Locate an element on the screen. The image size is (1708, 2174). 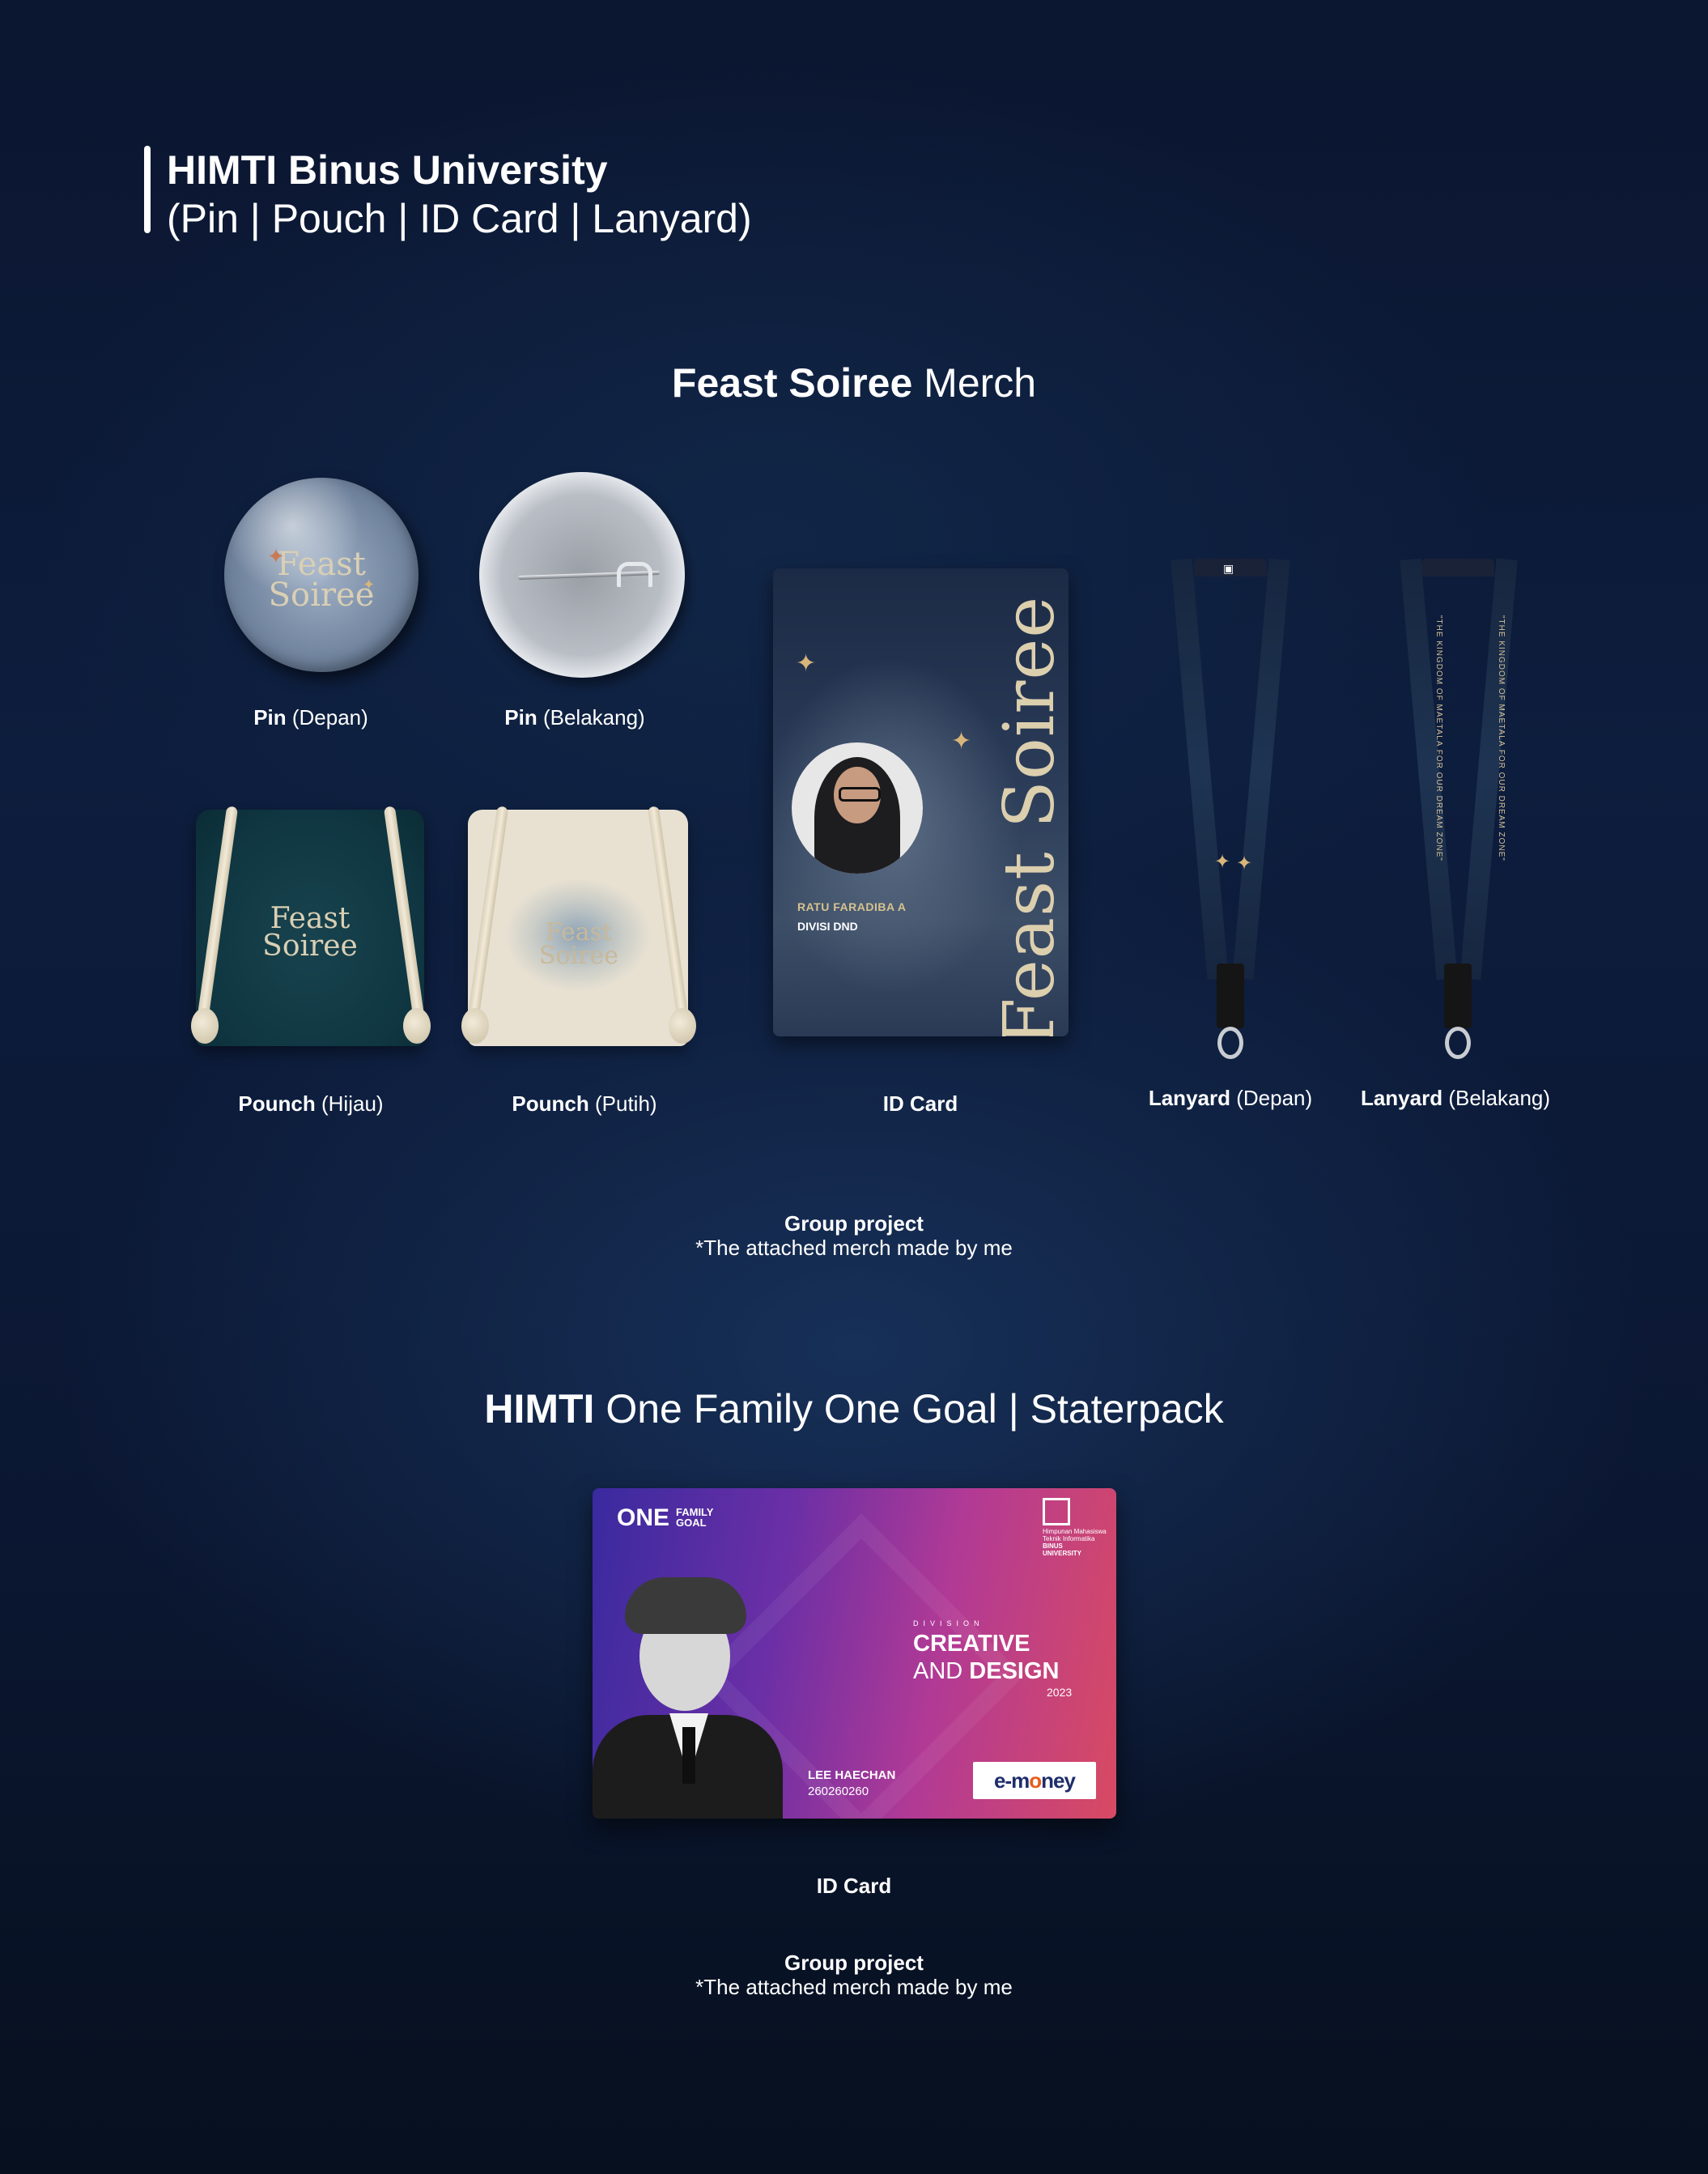
card-holder-id: 260260260 is located at coordinates (838, 1791).